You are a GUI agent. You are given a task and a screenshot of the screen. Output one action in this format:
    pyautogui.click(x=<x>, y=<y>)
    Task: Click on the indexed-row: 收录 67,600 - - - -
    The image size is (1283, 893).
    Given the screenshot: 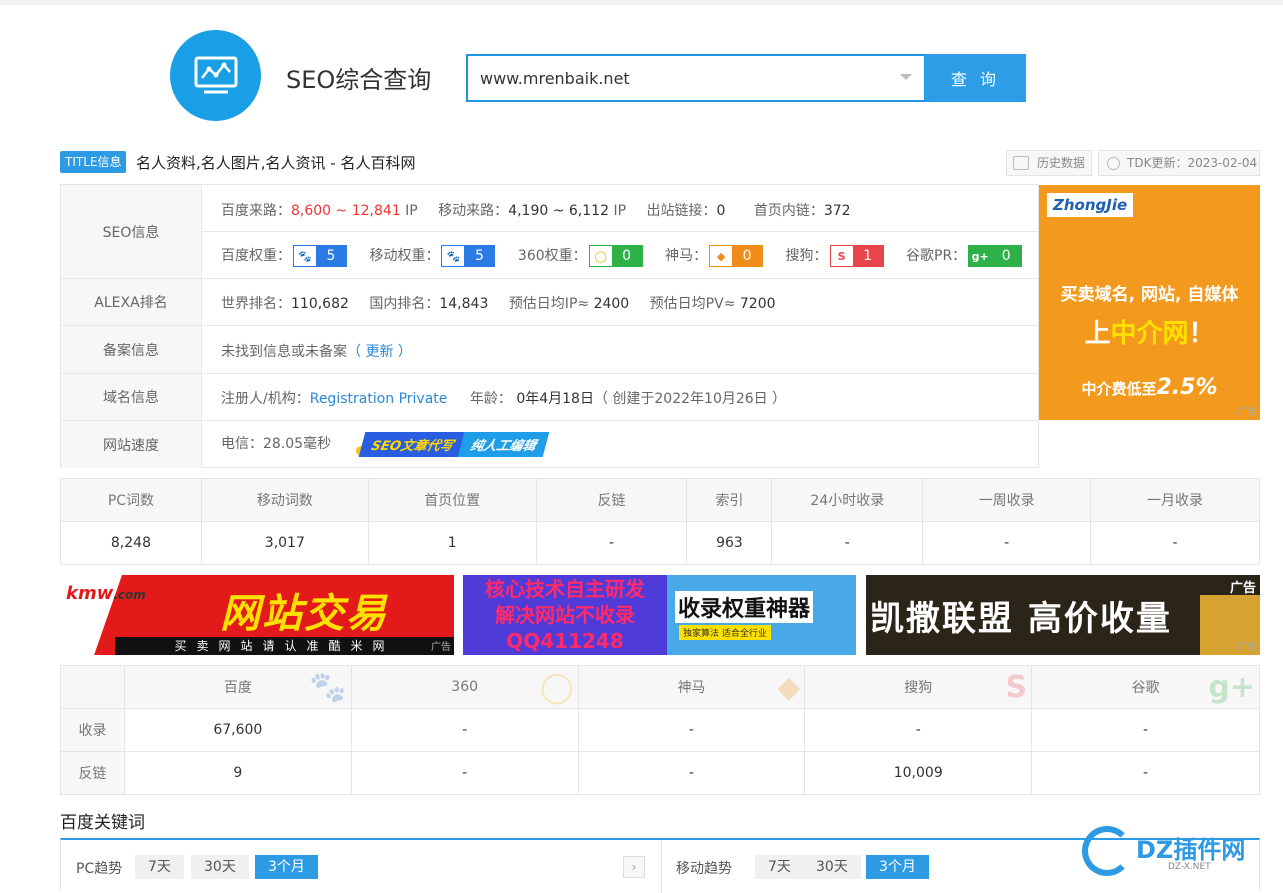 What is the action you would take?
    pyautogui.click(x=660, y=730)
    